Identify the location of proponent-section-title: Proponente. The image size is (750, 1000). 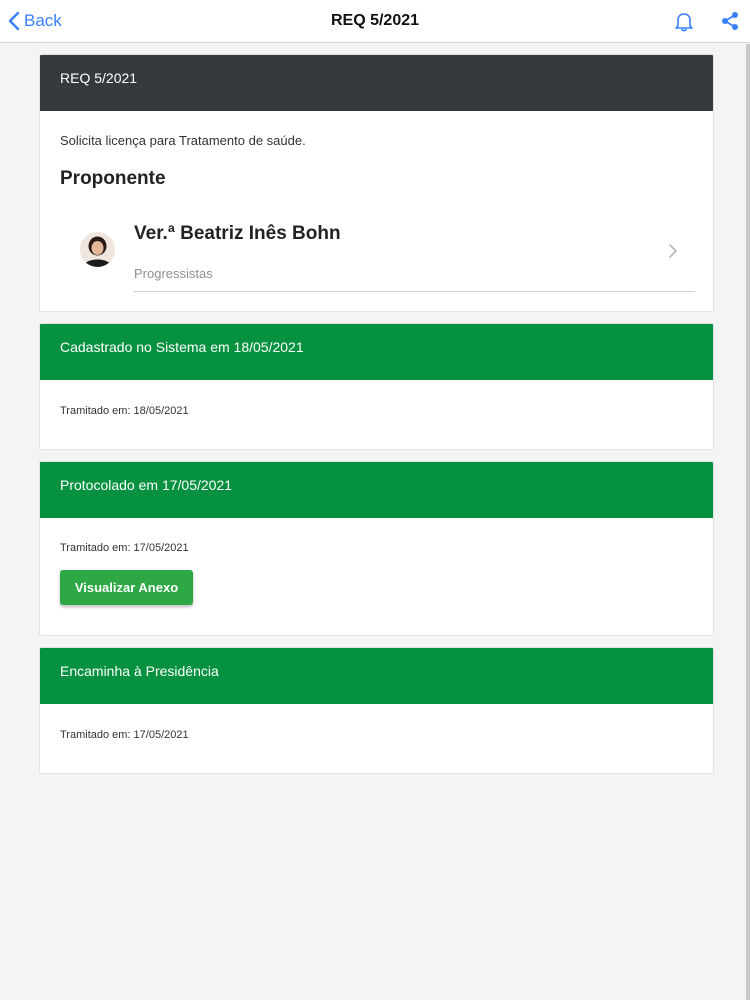
(113, 178).